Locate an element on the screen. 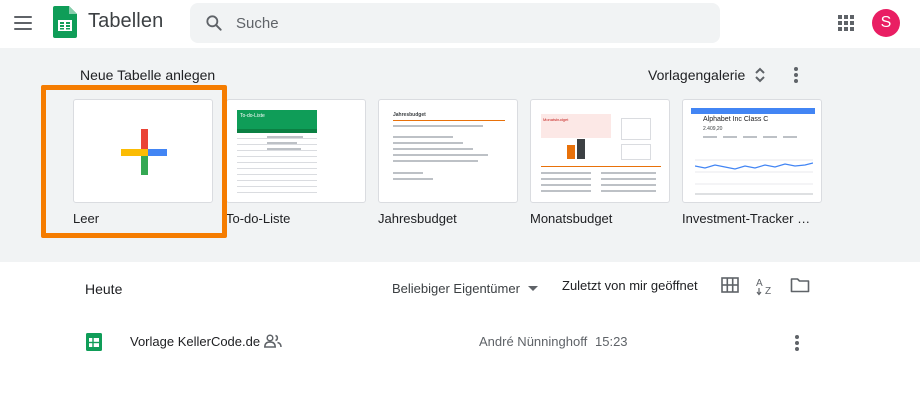  unfold-icon is located at coordinates (760, 75).